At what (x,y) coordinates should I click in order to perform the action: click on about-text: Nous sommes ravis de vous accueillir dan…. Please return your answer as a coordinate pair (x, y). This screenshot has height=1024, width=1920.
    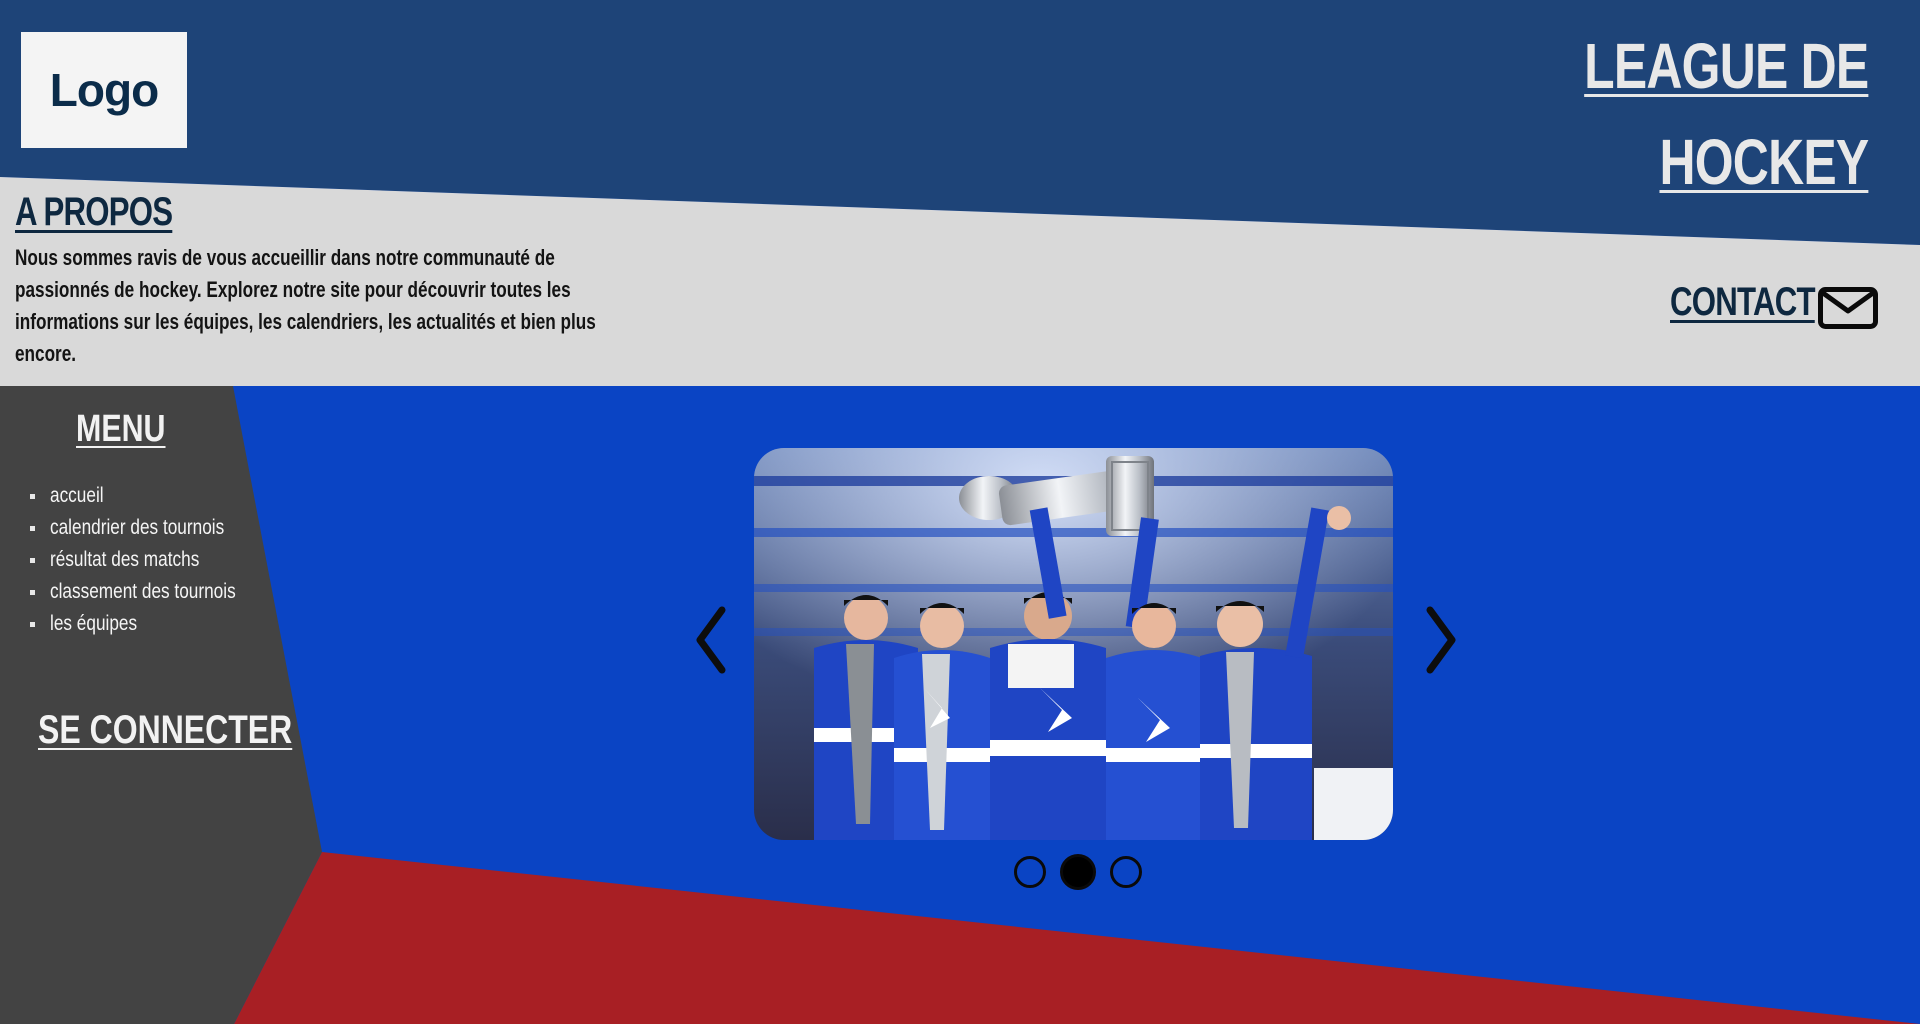
    Looking at the image, I should click on (305, 305).